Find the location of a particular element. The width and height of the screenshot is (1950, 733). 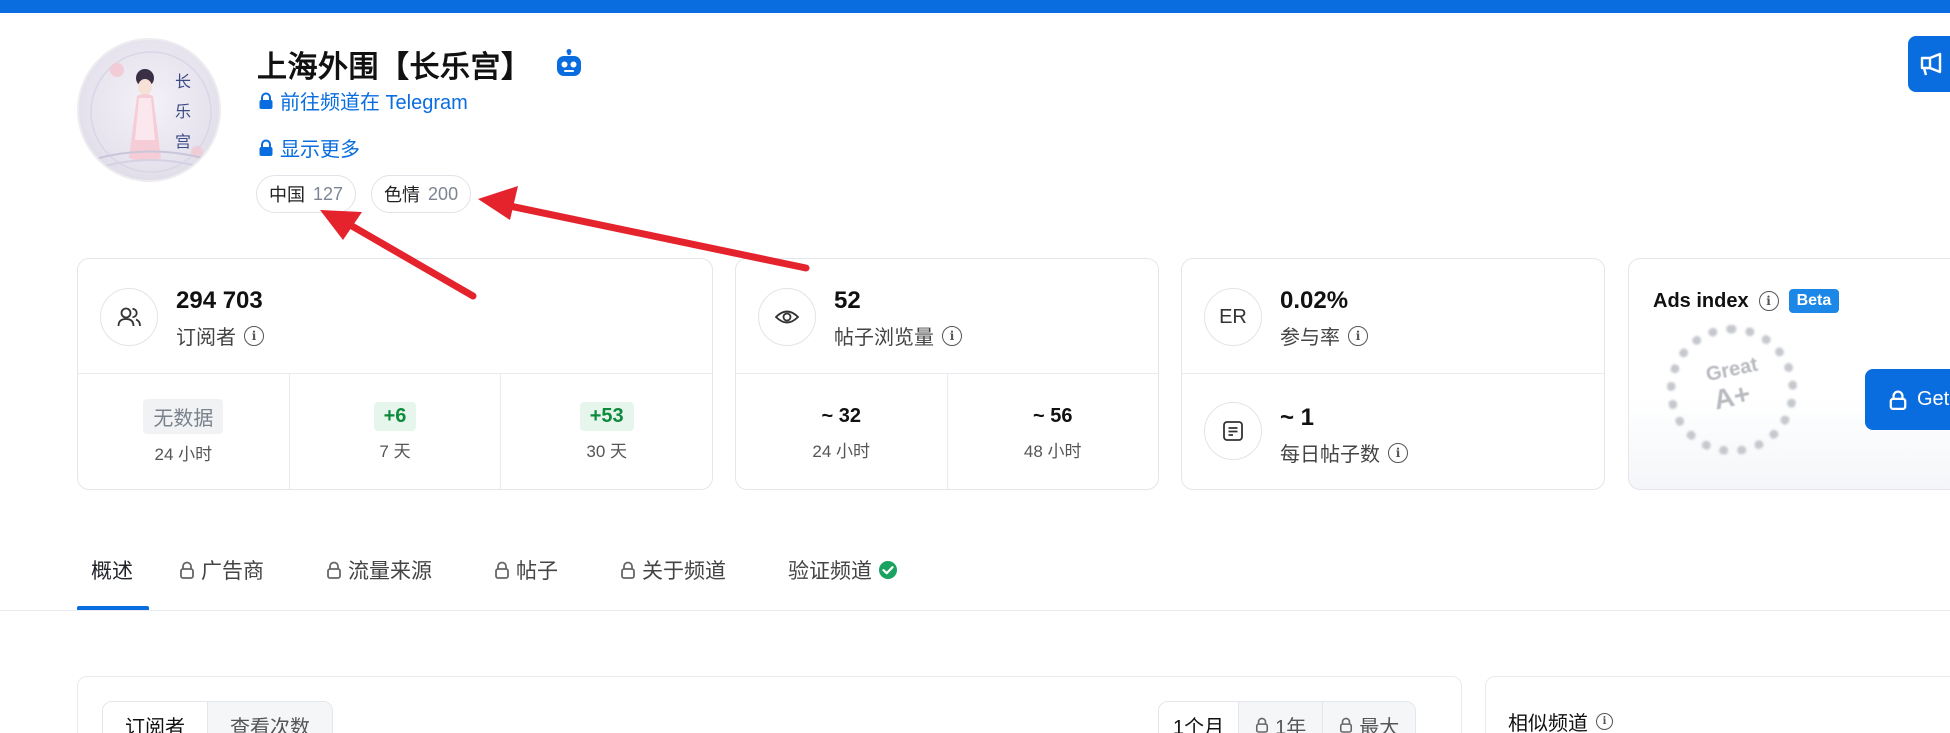

tag-label: 中国 is located at coordinates (287, 195).